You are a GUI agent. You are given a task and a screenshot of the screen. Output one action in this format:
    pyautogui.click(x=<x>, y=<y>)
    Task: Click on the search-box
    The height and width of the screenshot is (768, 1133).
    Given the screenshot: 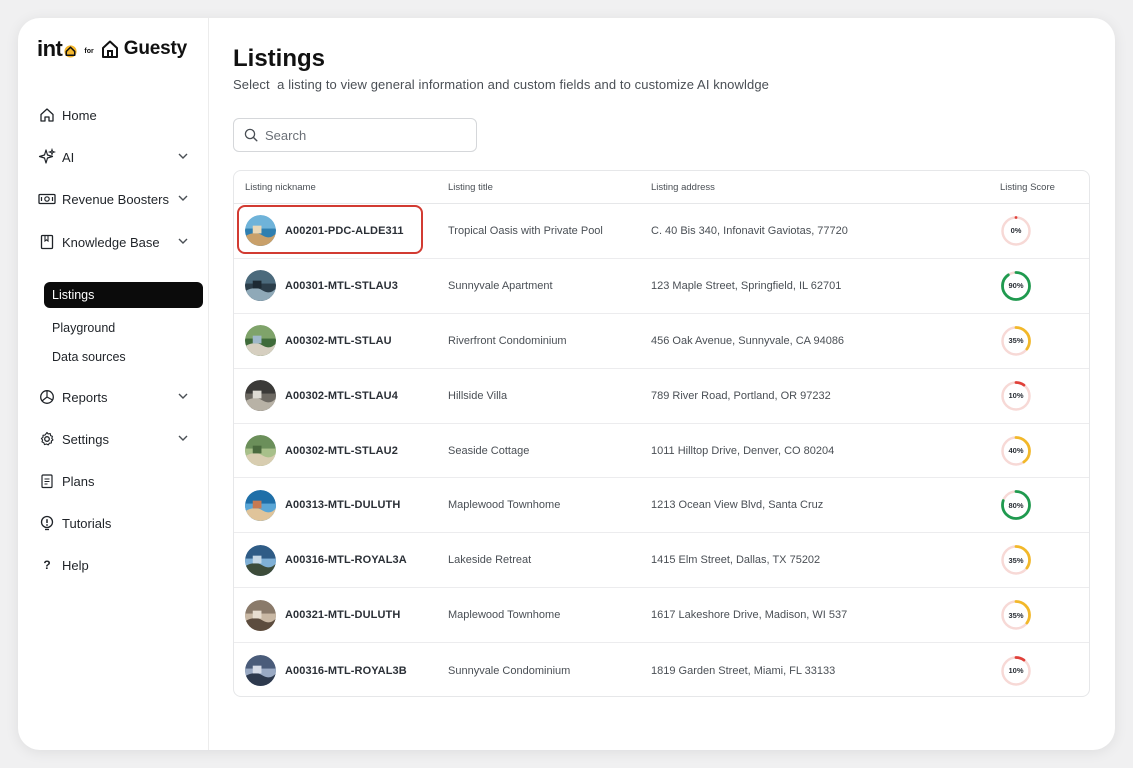 What is the action you would take?
    pyautogui.click(x=355, y=135)
    